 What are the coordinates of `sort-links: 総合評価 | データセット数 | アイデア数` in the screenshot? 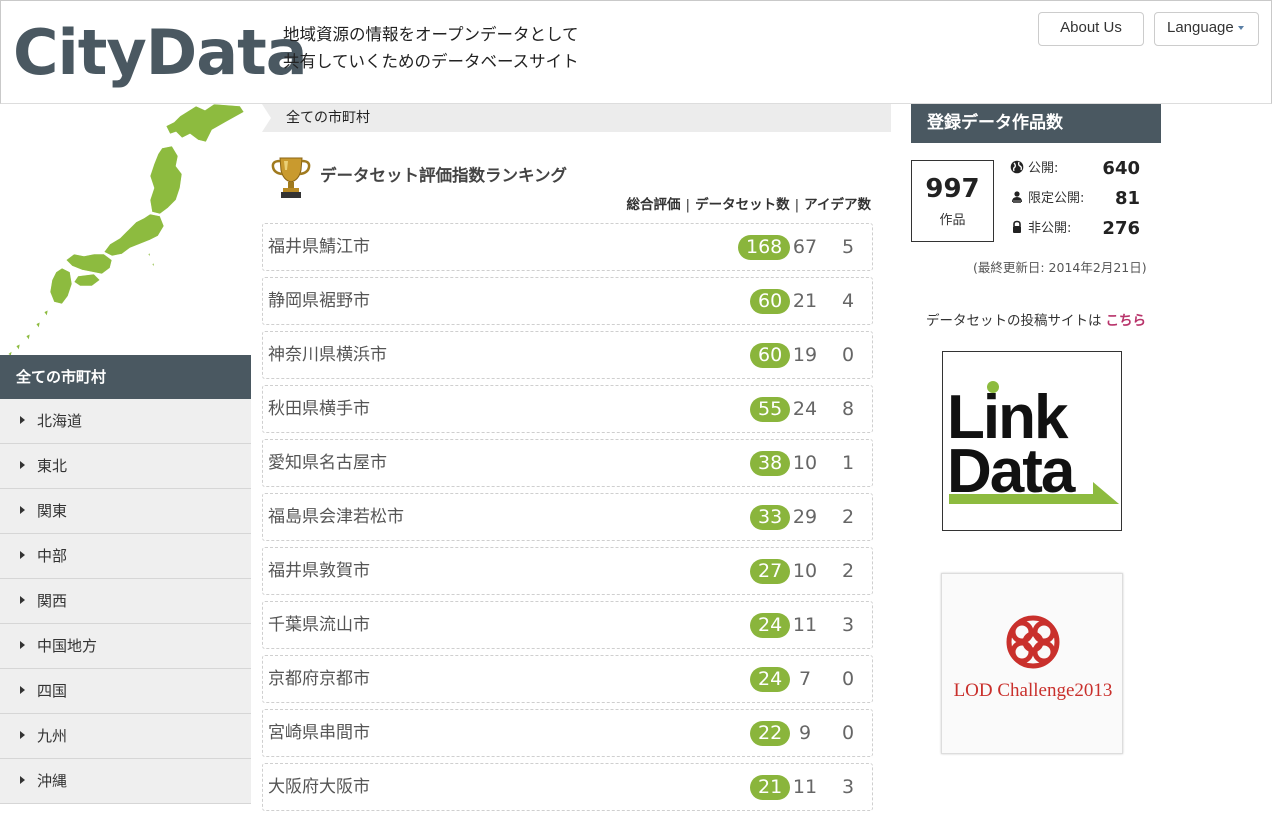 It's located at (749, 203).